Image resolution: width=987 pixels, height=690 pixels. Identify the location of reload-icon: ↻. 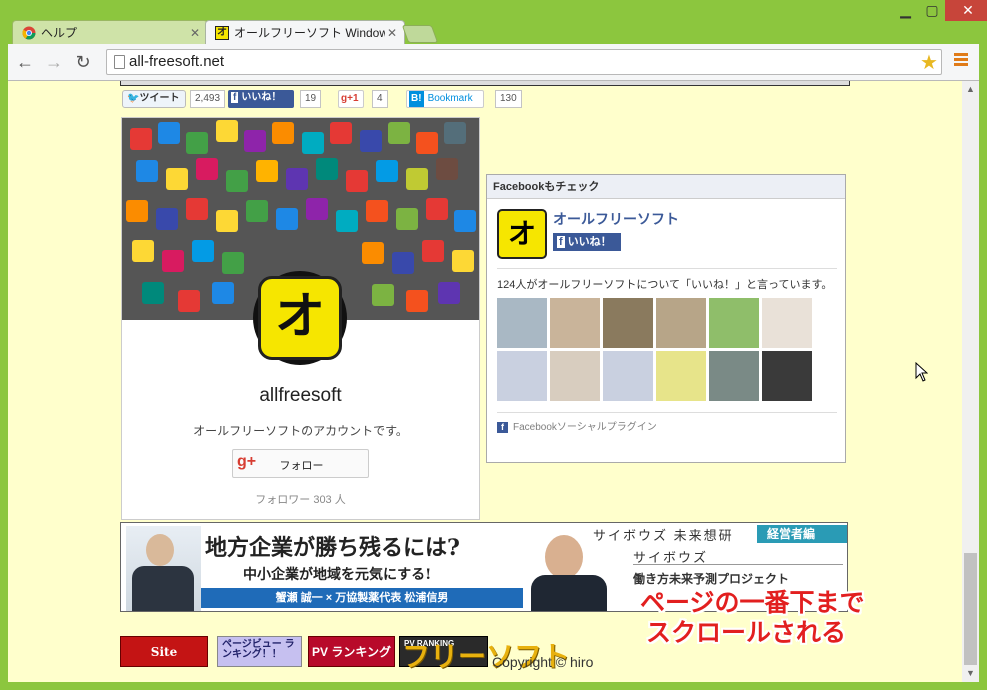
(83, 62).